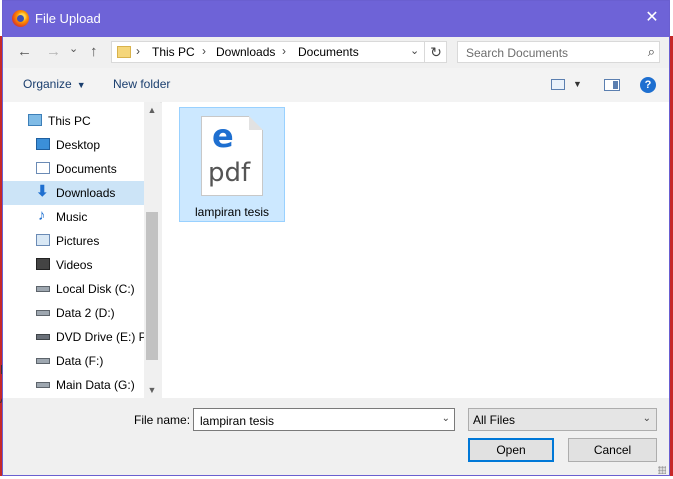 The height and width of the screenshot is (479, 673). Describe the element at coordinates (256, 123) in the screenshot. I see `page-fold` at that location.